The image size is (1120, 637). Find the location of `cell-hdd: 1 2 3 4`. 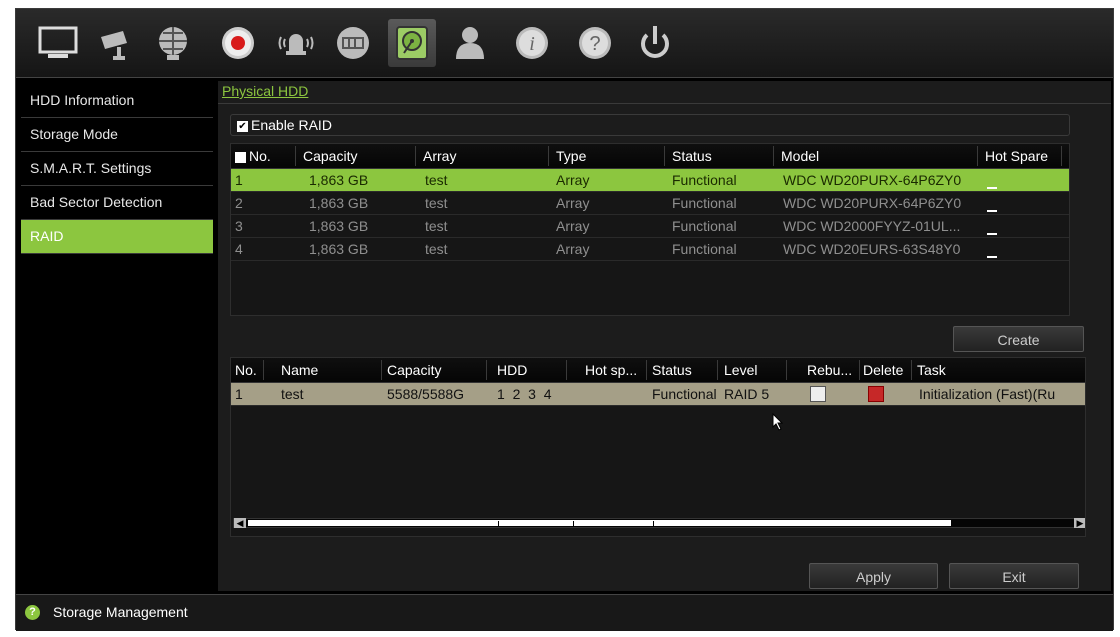

cell-hdd: 1 2 3 4 is located at coordinates (524, 394).